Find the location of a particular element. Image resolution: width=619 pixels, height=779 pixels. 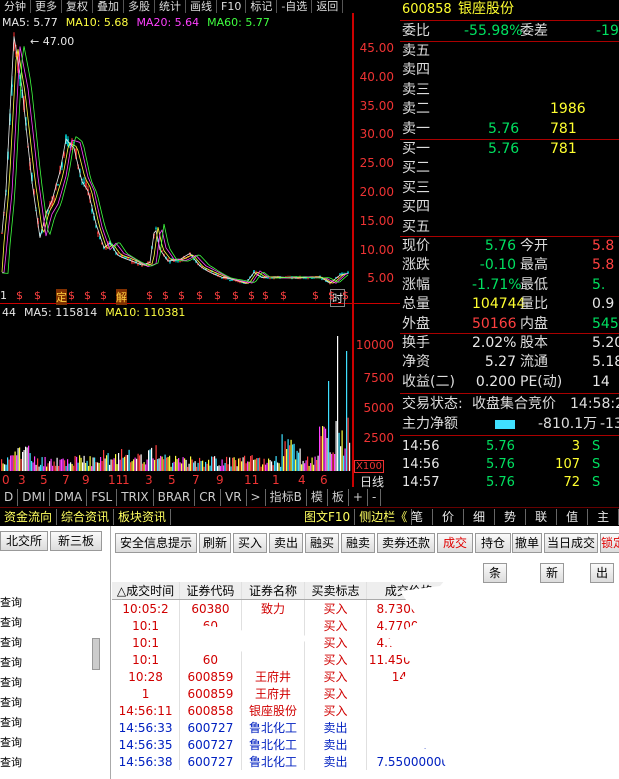

indicator-tab: 模 is located at coordinates (317, 497).